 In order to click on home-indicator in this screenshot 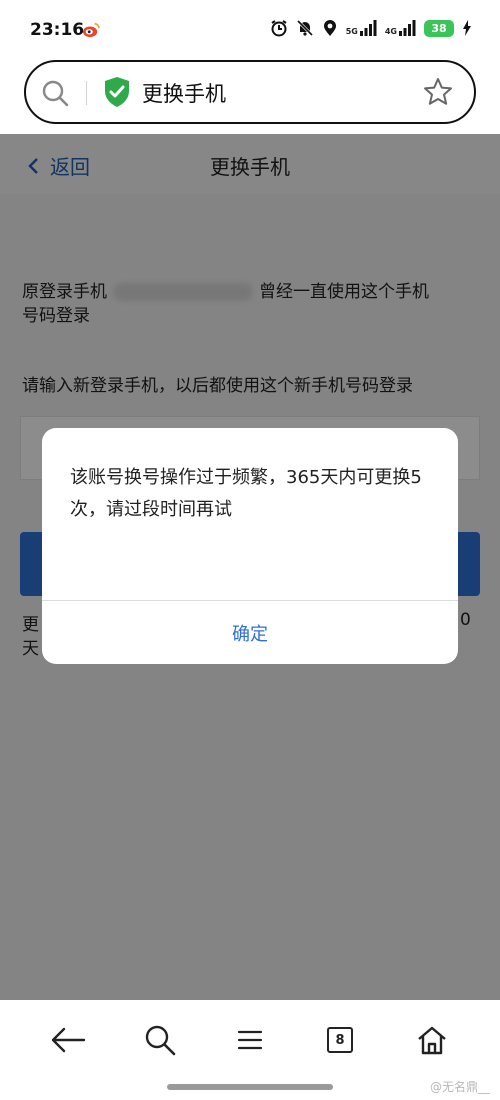, I will do `click(250, 1087)`.